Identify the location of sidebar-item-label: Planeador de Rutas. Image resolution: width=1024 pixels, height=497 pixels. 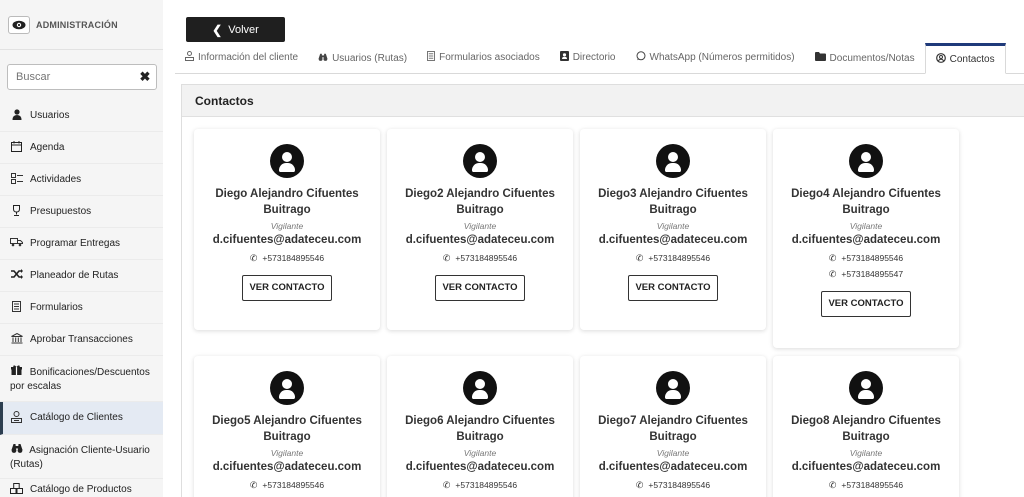
(74, 275).